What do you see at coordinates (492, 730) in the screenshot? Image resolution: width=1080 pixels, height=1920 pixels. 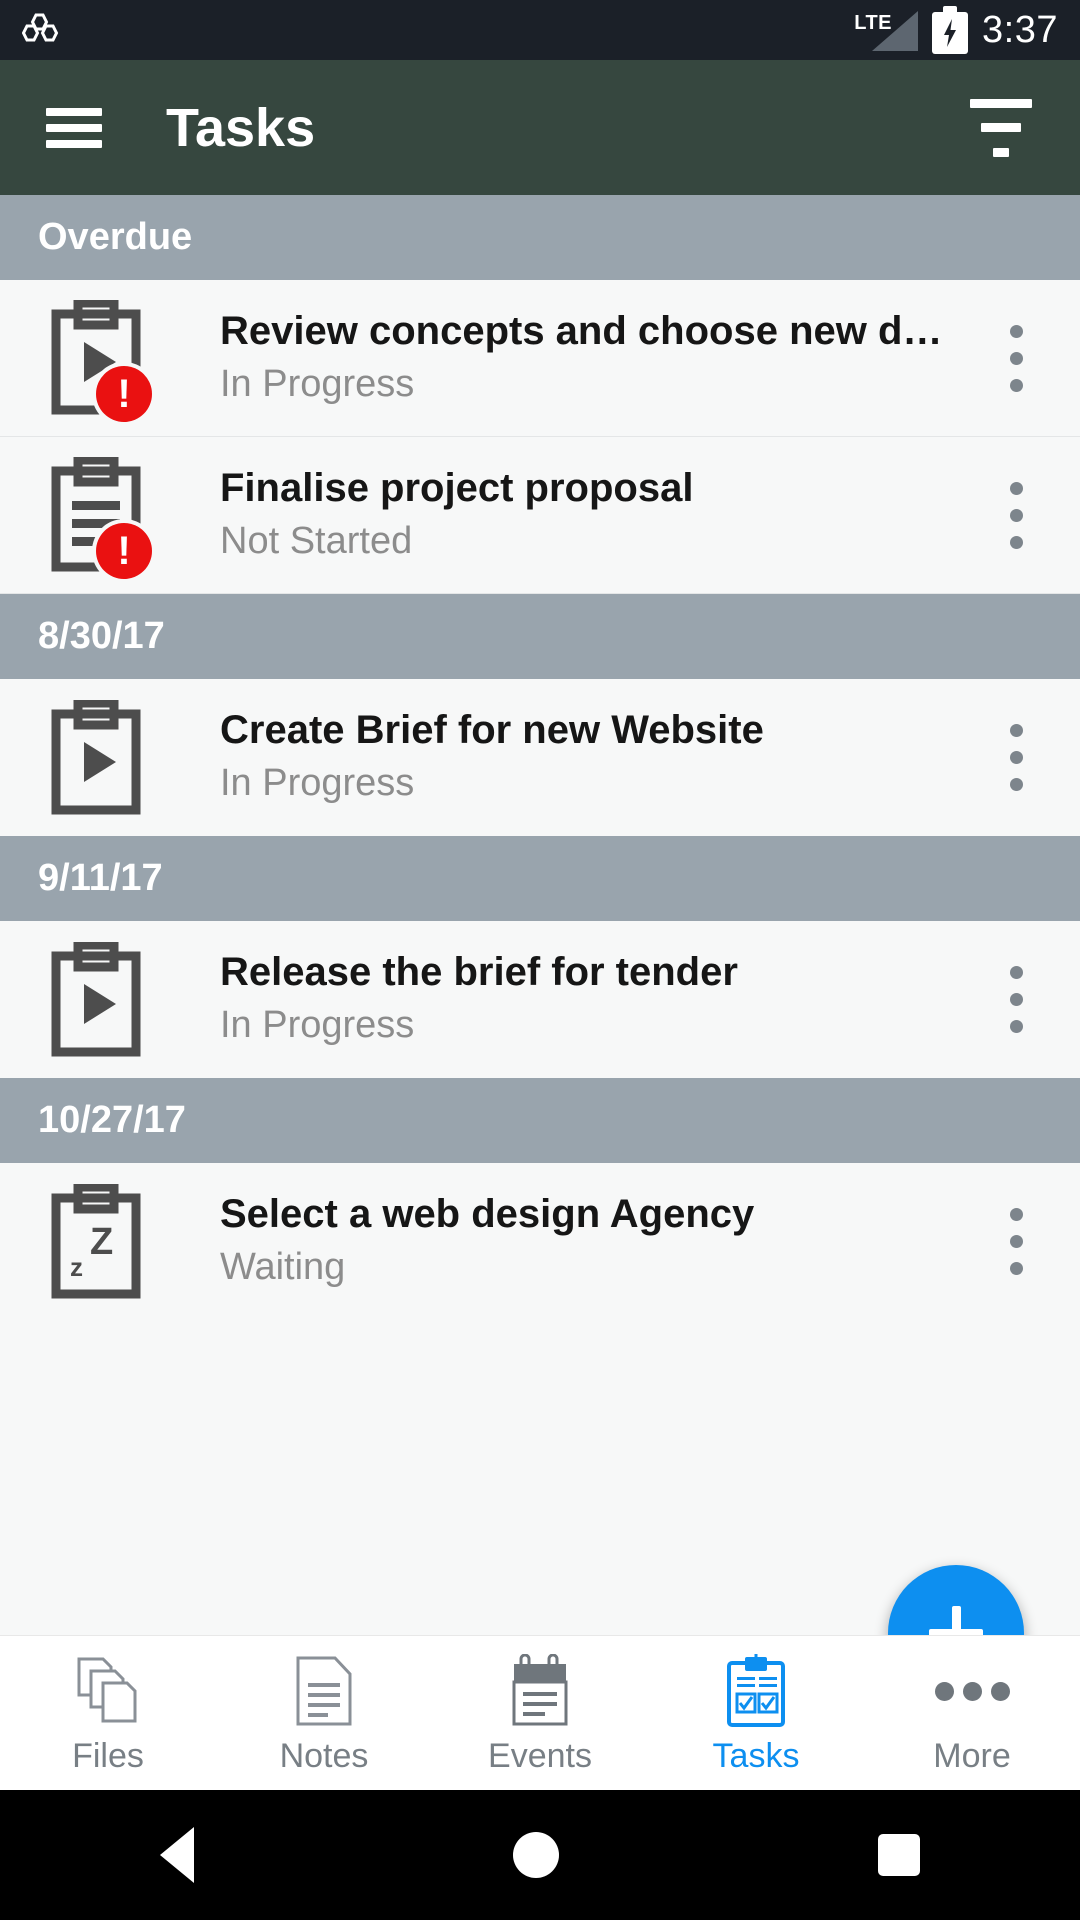 I see `task-title: Create Brief for new Website` at bounding box center [492, 730].